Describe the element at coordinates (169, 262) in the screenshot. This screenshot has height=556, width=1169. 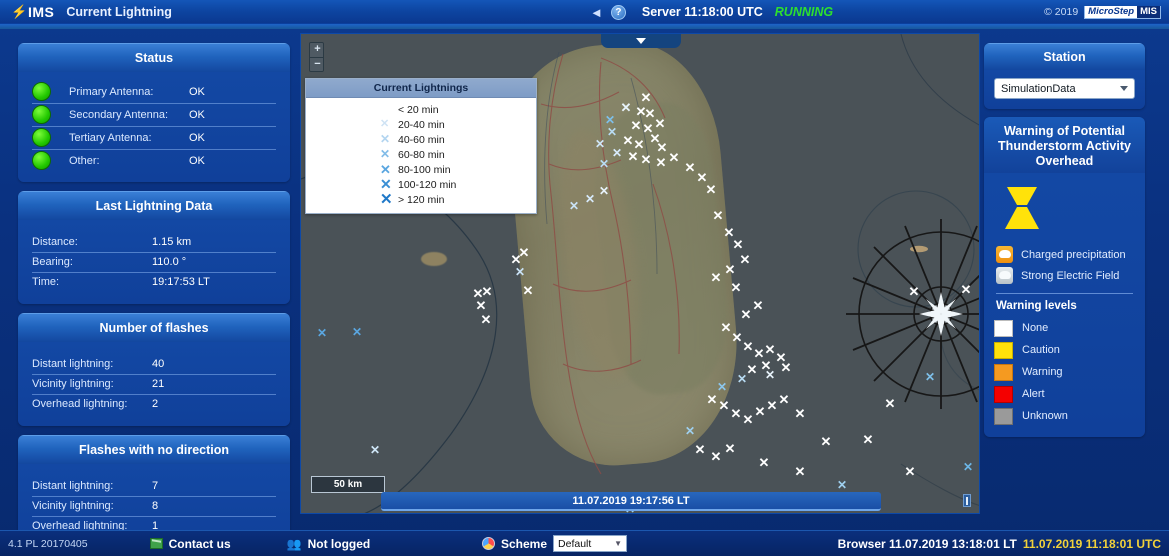
I see `data-row-value: 110.0 °` at that location.